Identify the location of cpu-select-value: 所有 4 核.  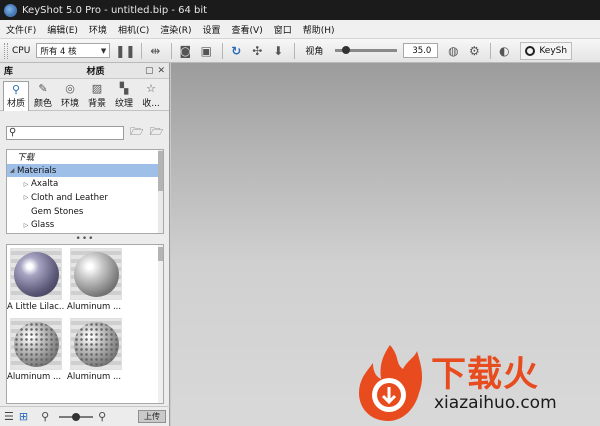
(58, 51).